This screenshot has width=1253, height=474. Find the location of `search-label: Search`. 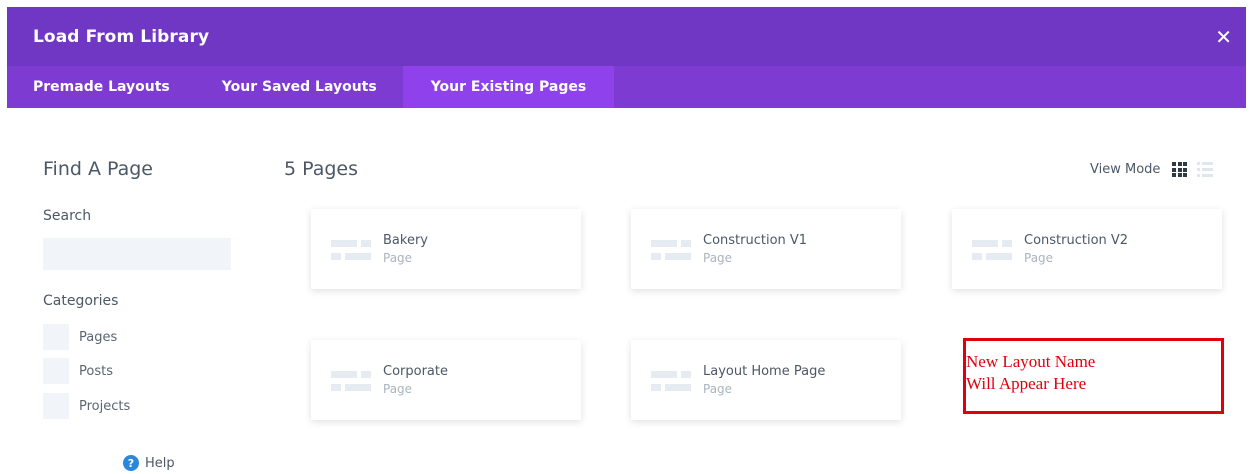

search-label: Search is located at coordinates (67, 216).